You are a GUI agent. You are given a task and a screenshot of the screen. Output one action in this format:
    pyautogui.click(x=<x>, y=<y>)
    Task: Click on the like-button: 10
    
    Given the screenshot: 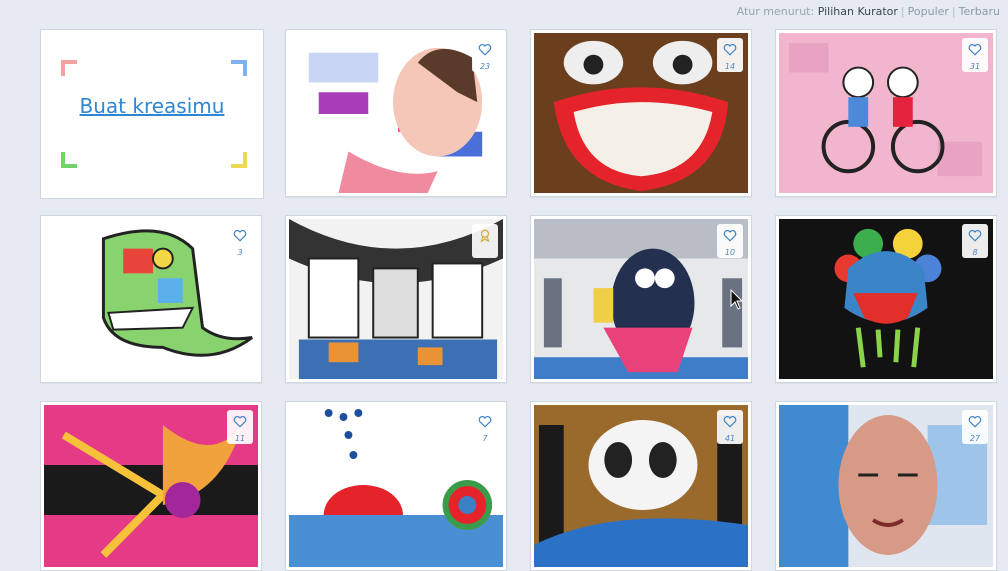 What is the action you would take?
    pyautogui.click(x=730, y=241)
    